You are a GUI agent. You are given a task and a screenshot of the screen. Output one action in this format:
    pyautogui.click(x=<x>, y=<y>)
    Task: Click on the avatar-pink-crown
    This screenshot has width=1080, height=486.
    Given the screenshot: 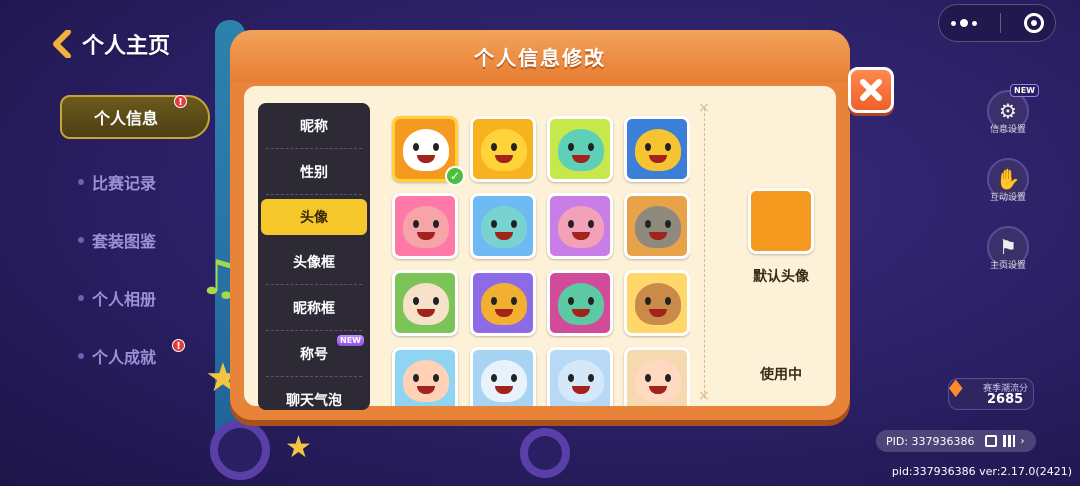 What is the action you would take?
    pyautogui.click(x=580, y=226)
    